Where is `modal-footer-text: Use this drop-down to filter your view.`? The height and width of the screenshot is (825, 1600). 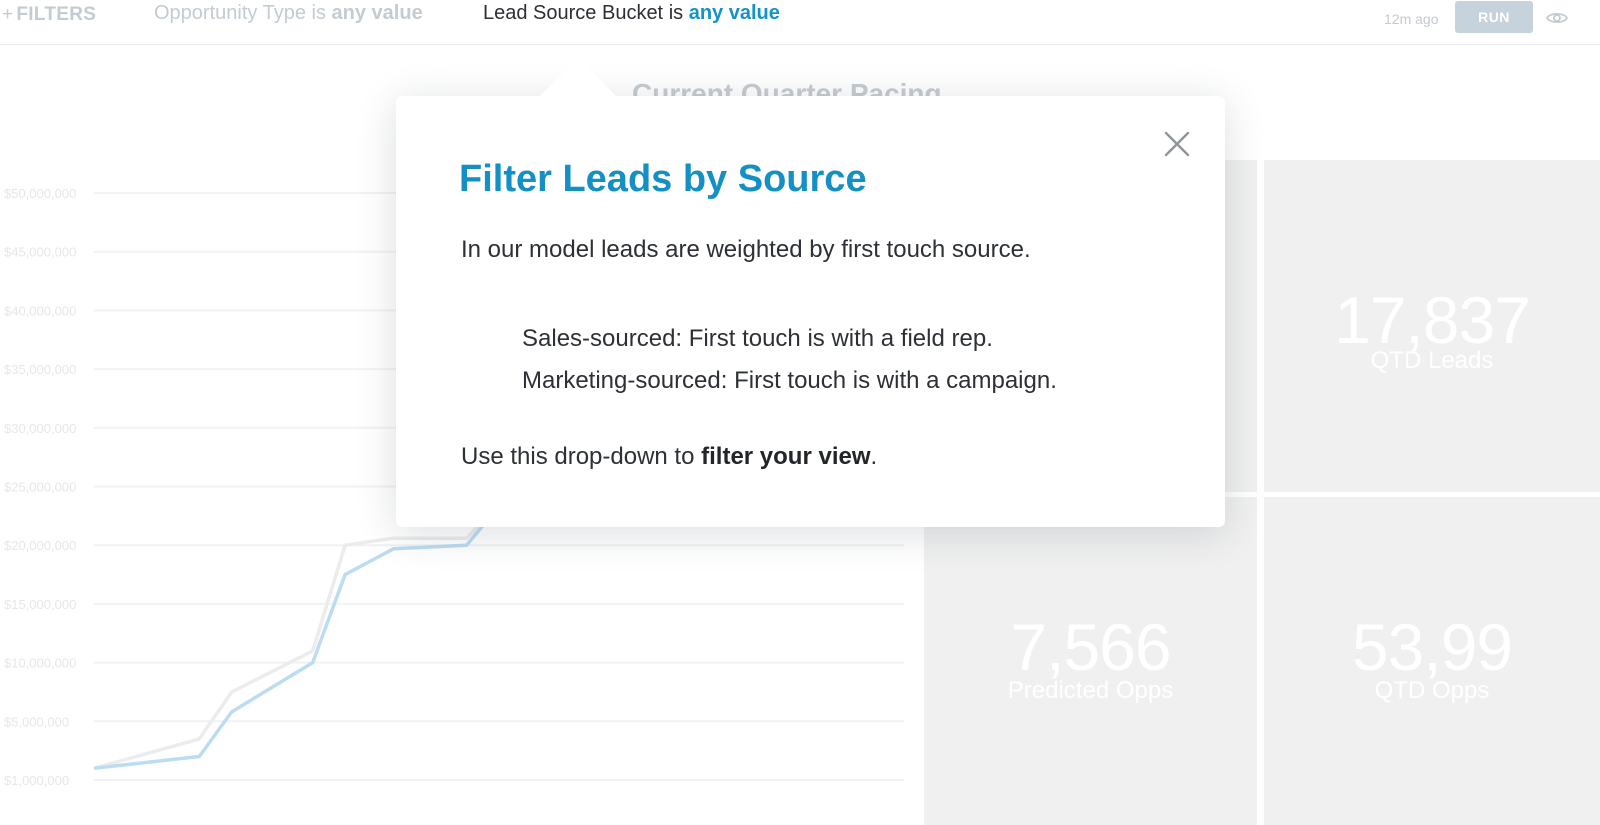 modal-footer-text: Use this drop-down to filter your view. is located at coordinates (669, 457).